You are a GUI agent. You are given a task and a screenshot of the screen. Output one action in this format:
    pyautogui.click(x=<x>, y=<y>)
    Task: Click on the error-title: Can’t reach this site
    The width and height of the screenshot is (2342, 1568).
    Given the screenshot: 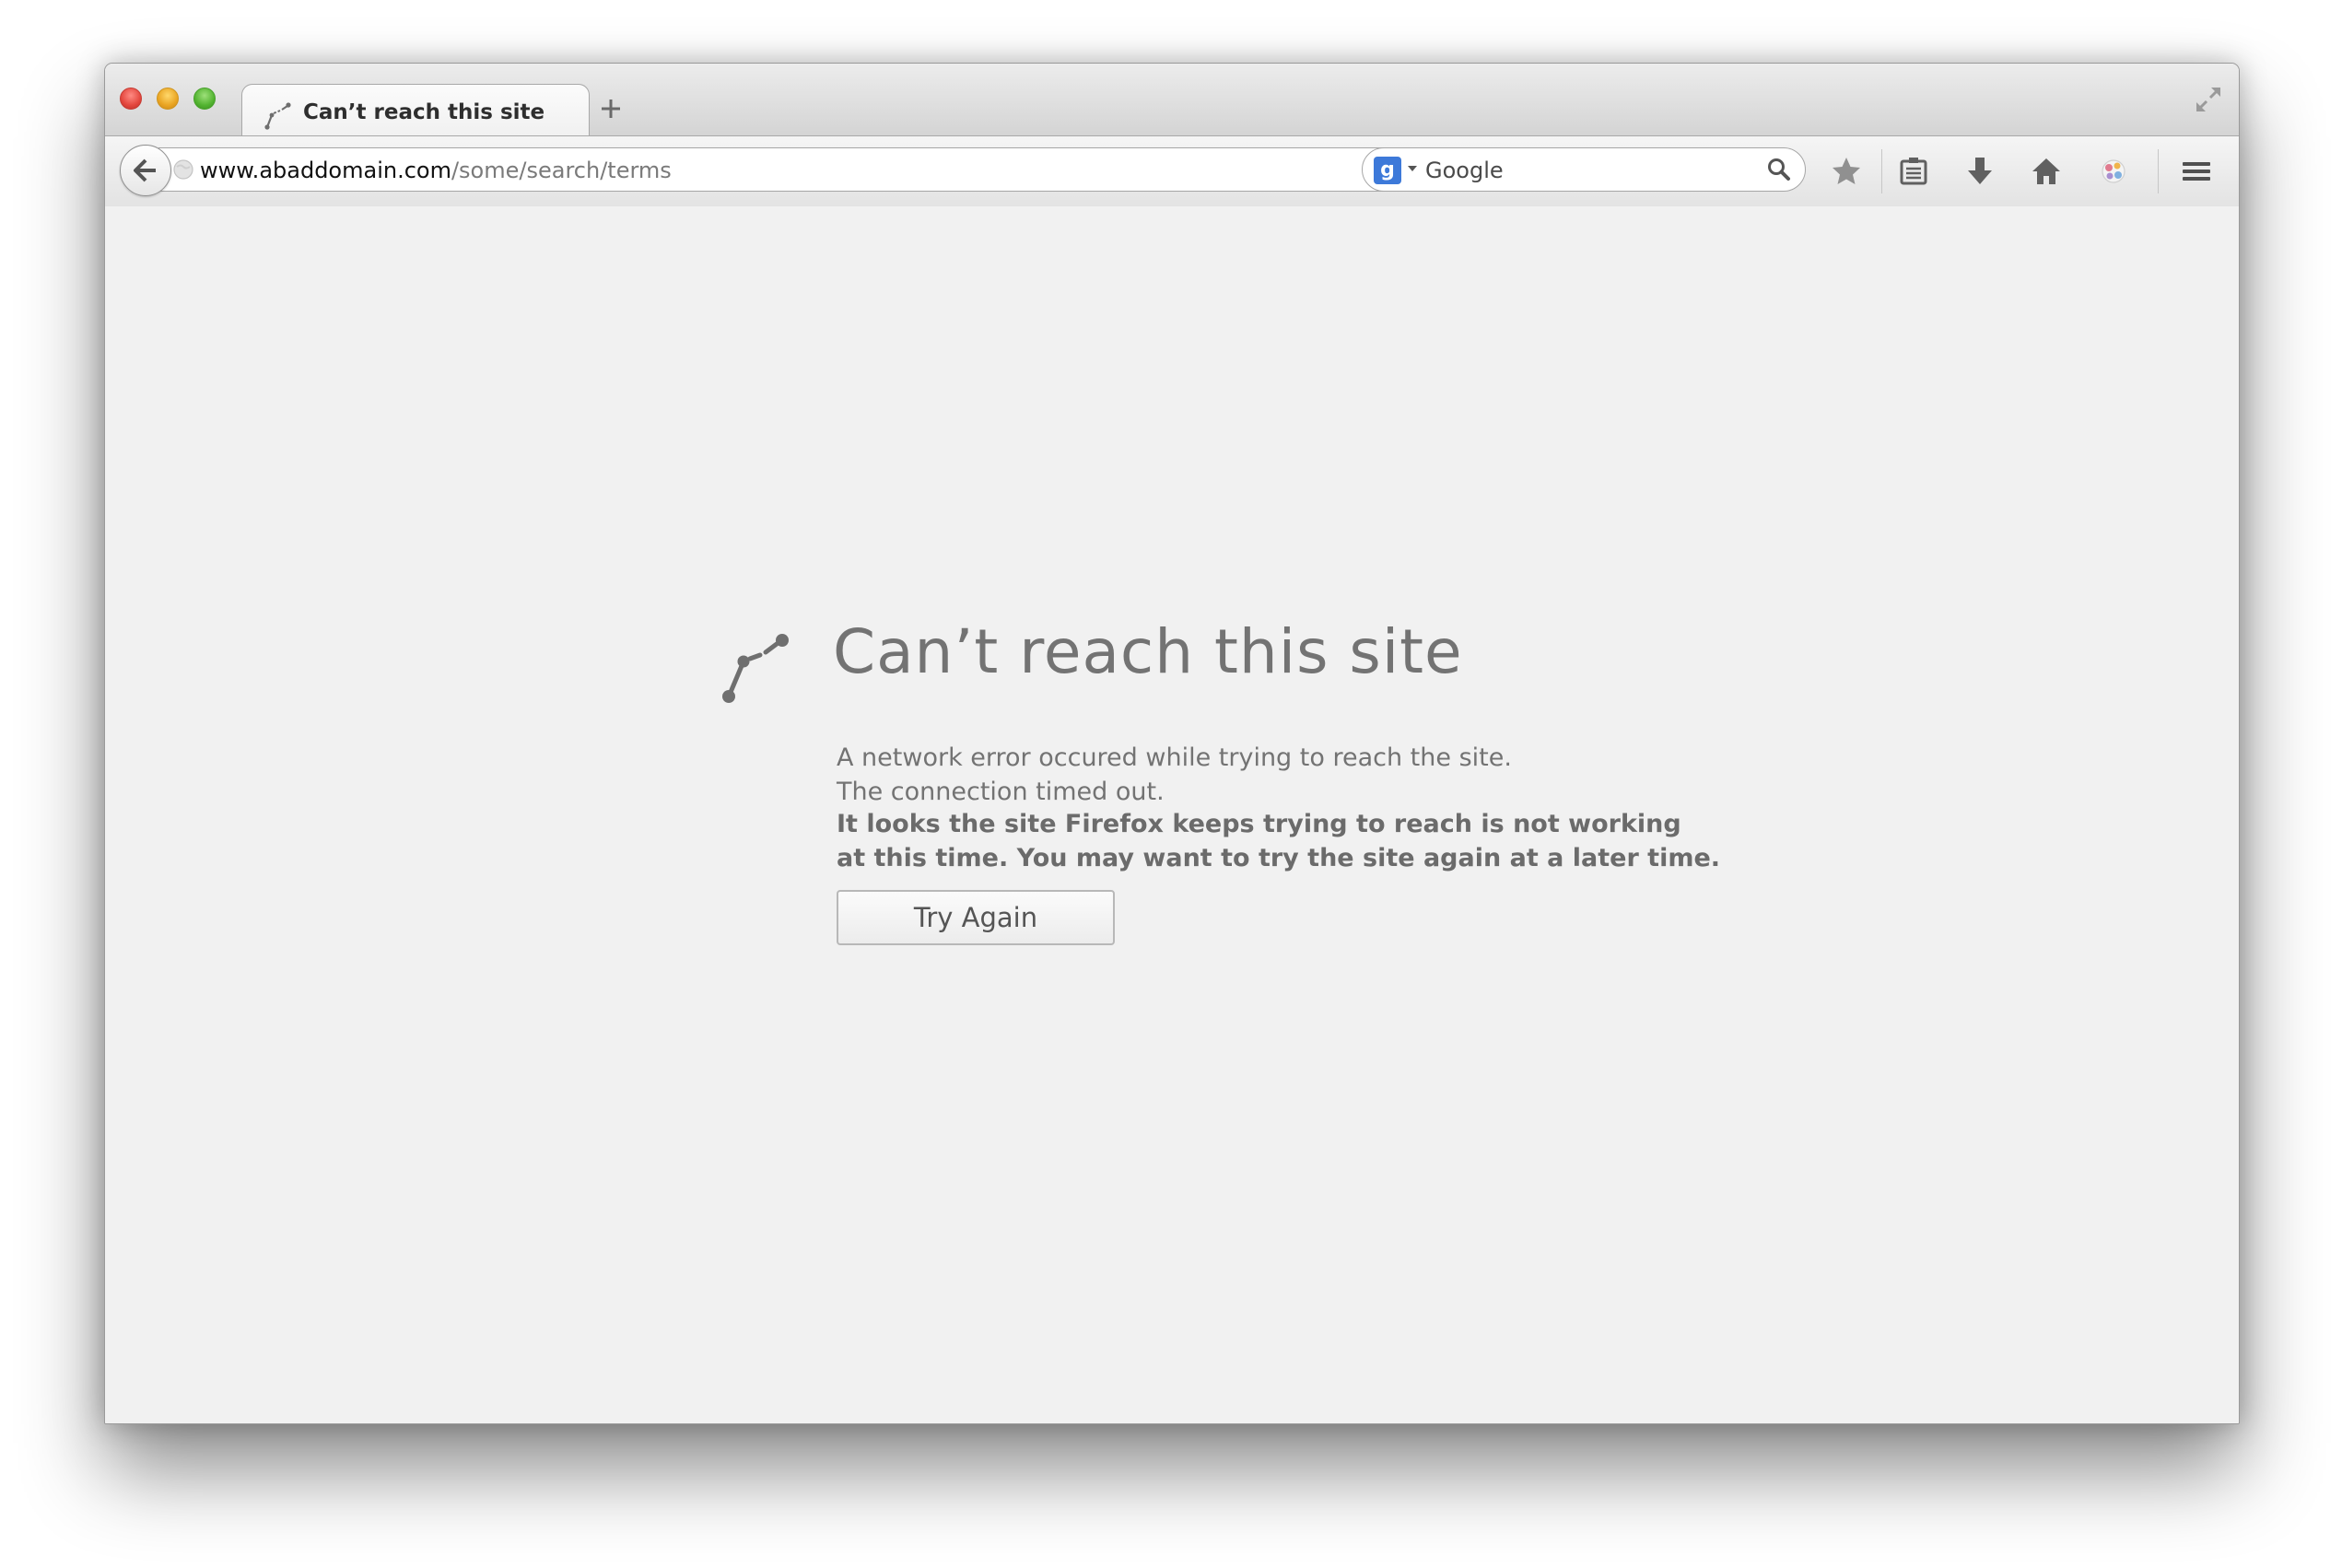 What is the action you would take?
    pyautogui.click(x=1148, y=652)
    